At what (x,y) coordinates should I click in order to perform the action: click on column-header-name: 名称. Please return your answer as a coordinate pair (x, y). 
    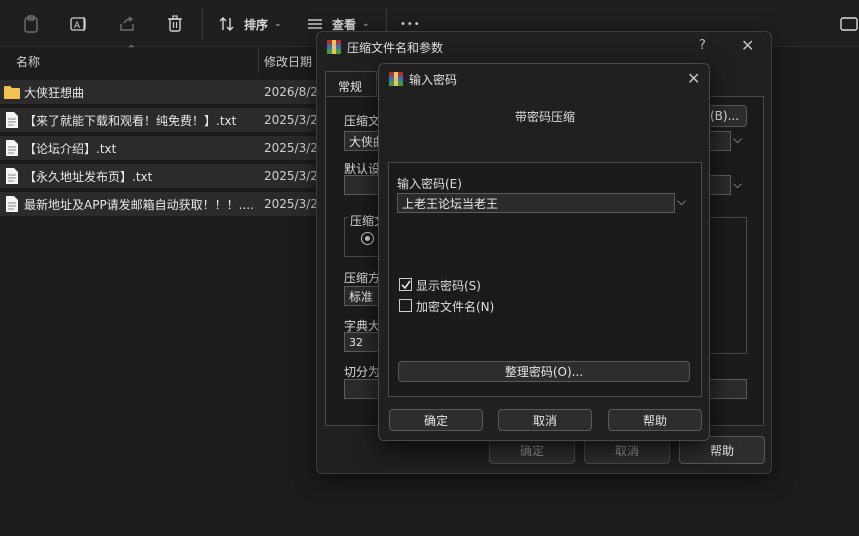
    Looking at the image, I should click on (28, 61).